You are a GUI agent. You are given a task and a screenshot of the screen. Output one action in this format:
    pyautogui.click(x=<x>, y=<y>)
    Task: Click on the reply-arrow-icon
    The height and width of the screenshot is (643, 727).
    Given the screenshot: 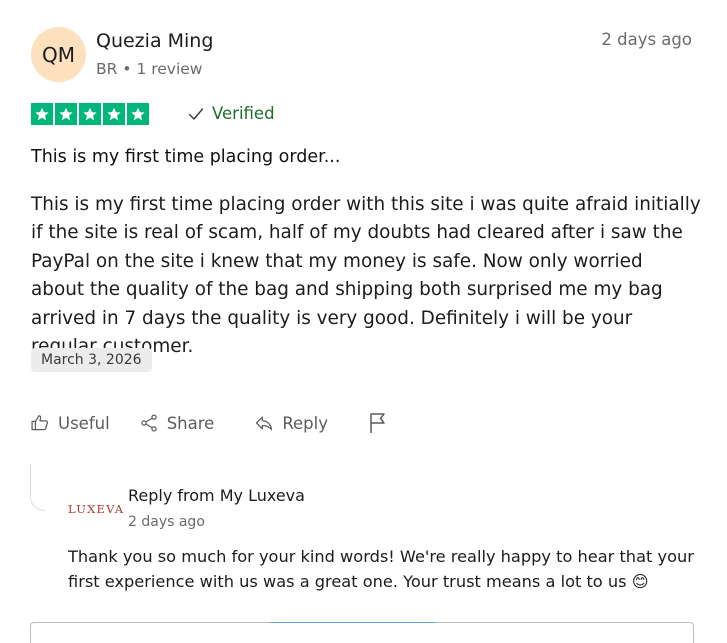 What is the action you would take?
    pyautogui.click(x=264, y=423)
    